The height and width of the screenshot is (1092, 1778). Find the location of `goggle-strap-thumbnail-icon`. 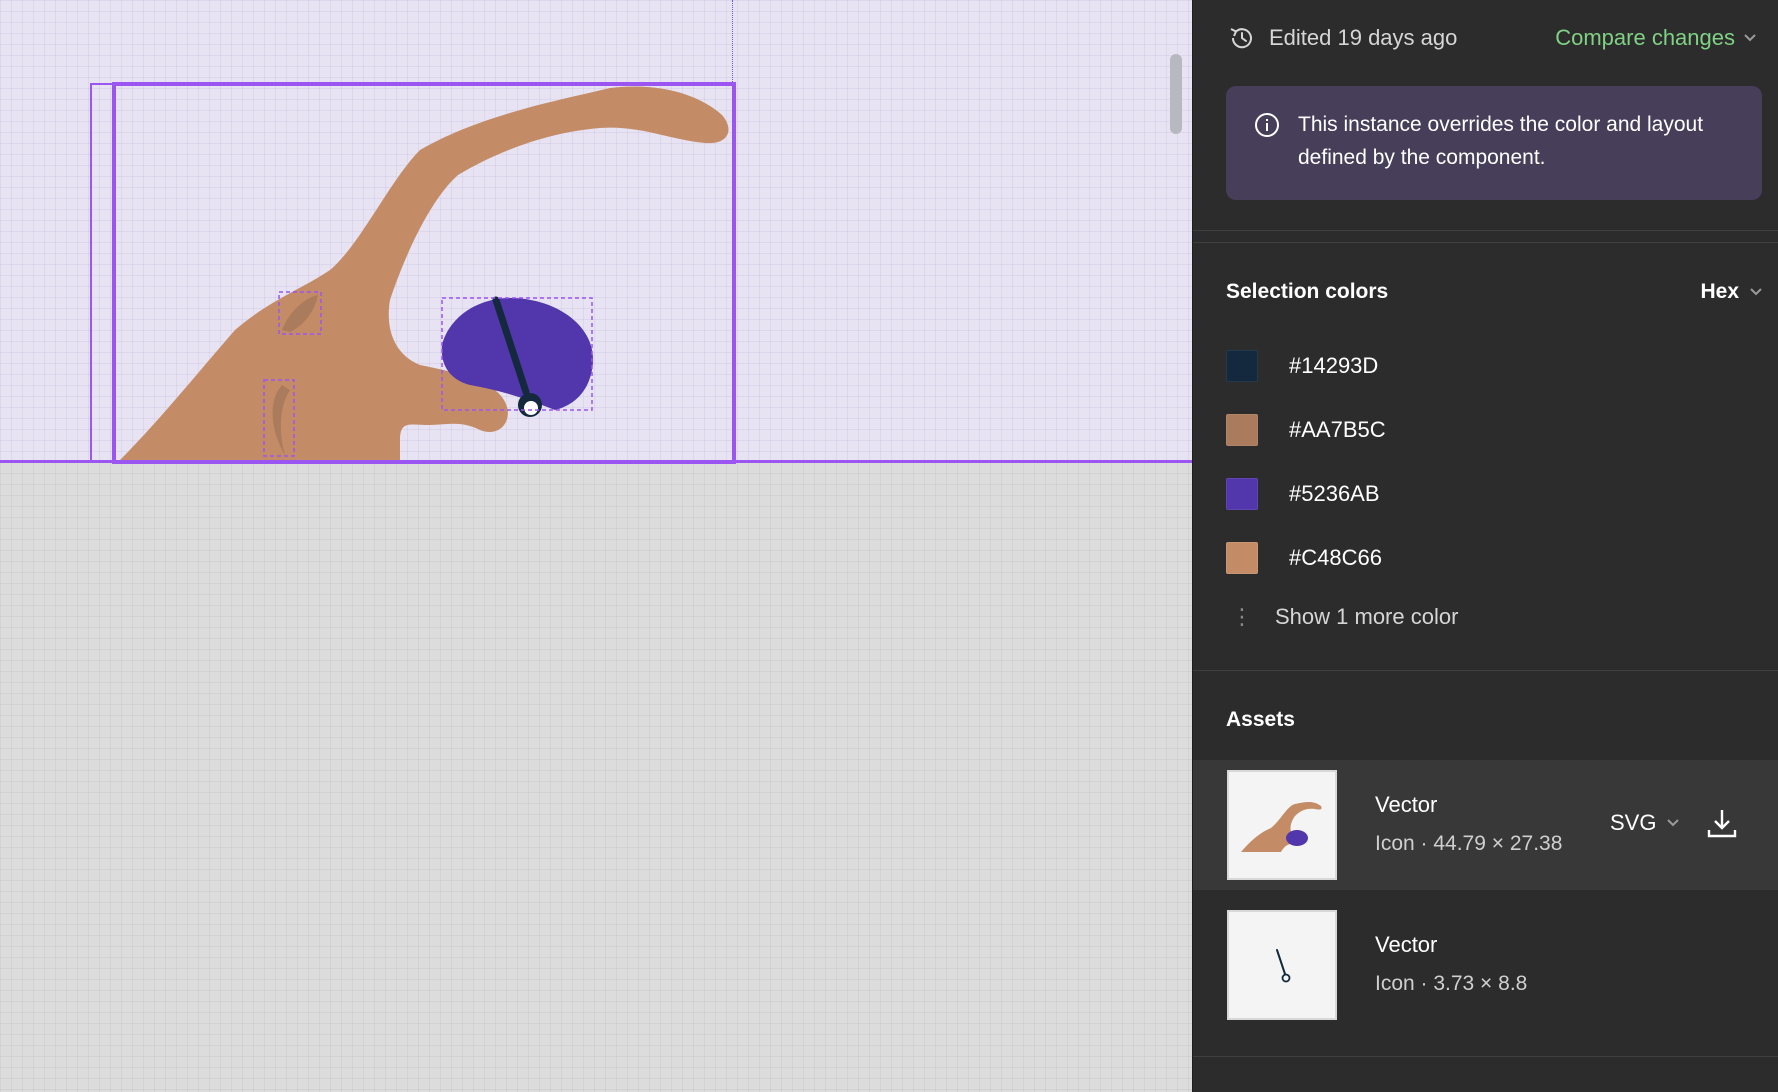

goggle-strap-thumbnail-icon is located at coordinates (1283, 966).